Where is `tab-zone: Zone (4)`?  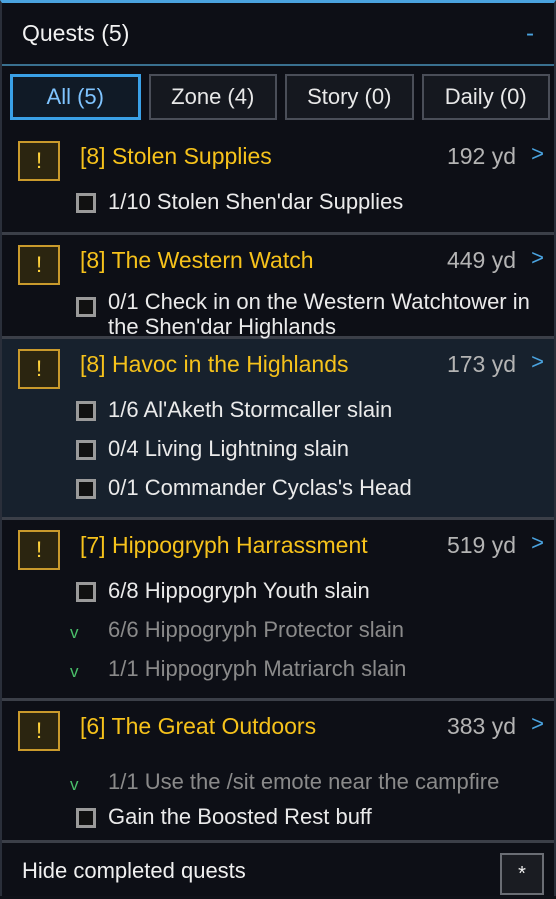
tab-zone: Zone (4) is located at coordinates (212, 97).